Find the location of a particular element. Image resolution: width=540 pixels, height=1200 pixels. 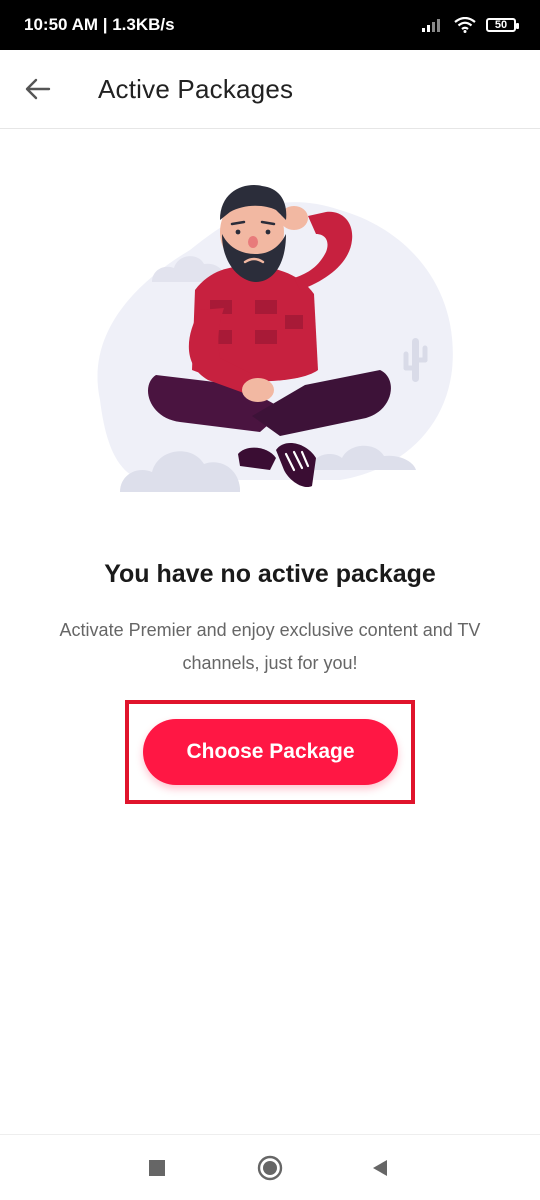

battery-icon: 50 is located at coordinates (502, 25).